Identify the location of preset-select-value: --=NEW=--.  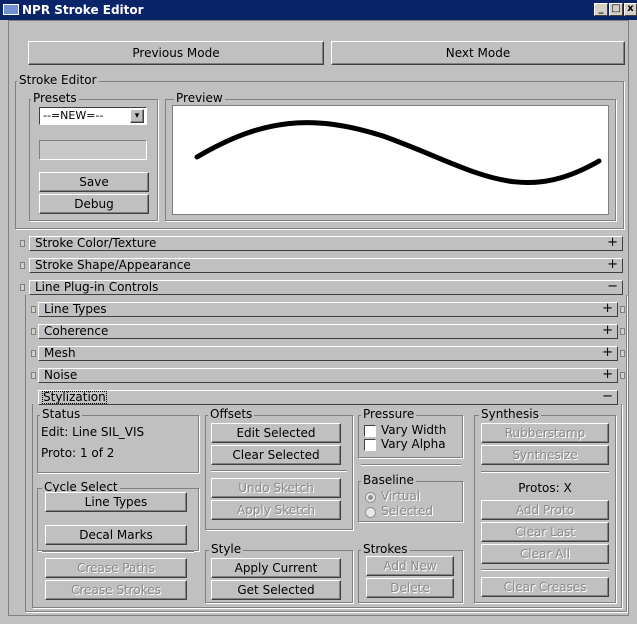
(73, 115).